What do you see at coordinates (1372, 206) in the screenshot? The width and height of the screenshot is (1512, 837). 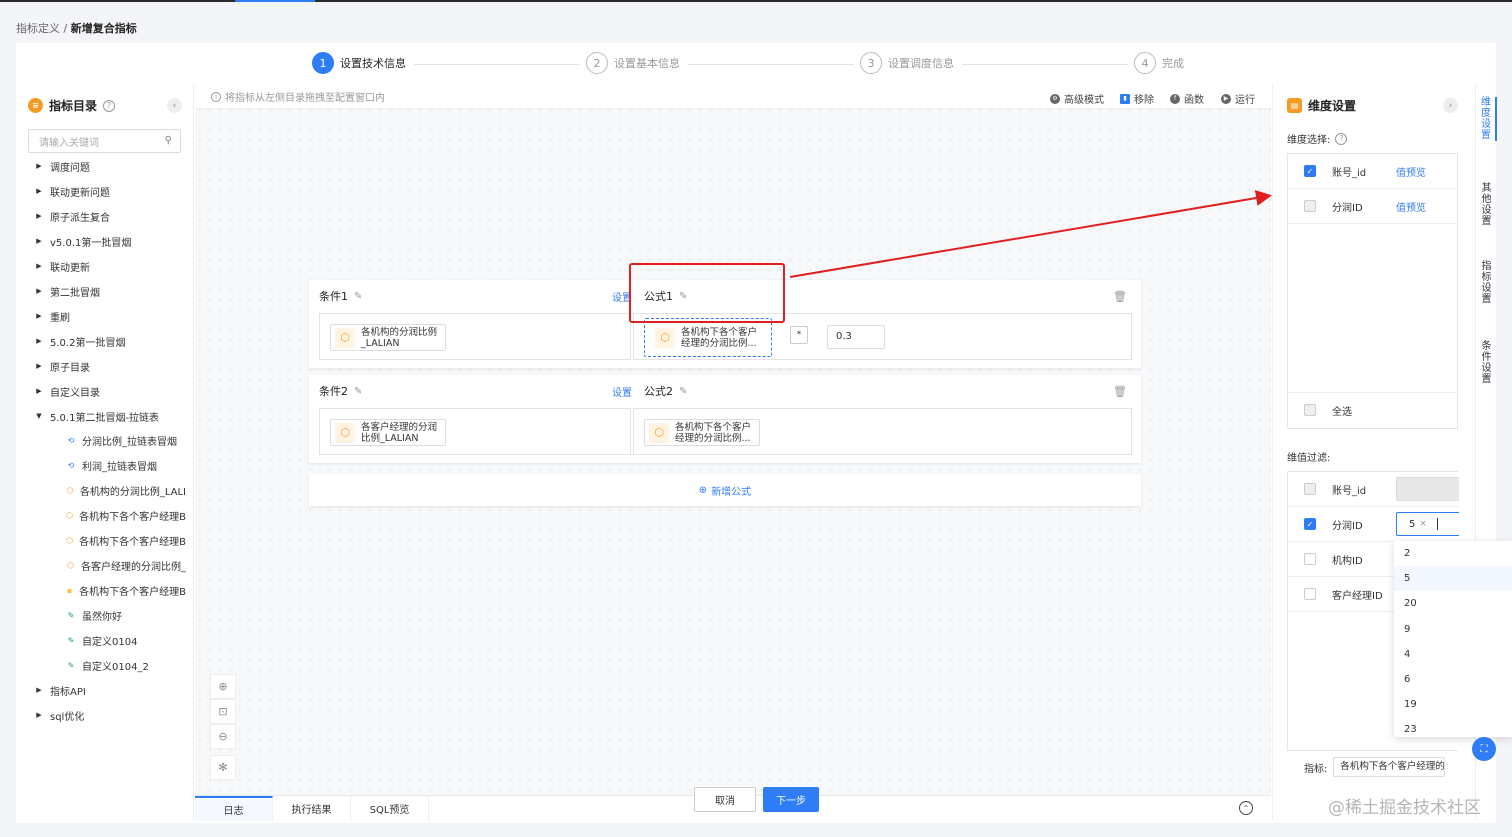 I see `dimension-row: 分润ID 值预览` at bounding box center [1372, 206].